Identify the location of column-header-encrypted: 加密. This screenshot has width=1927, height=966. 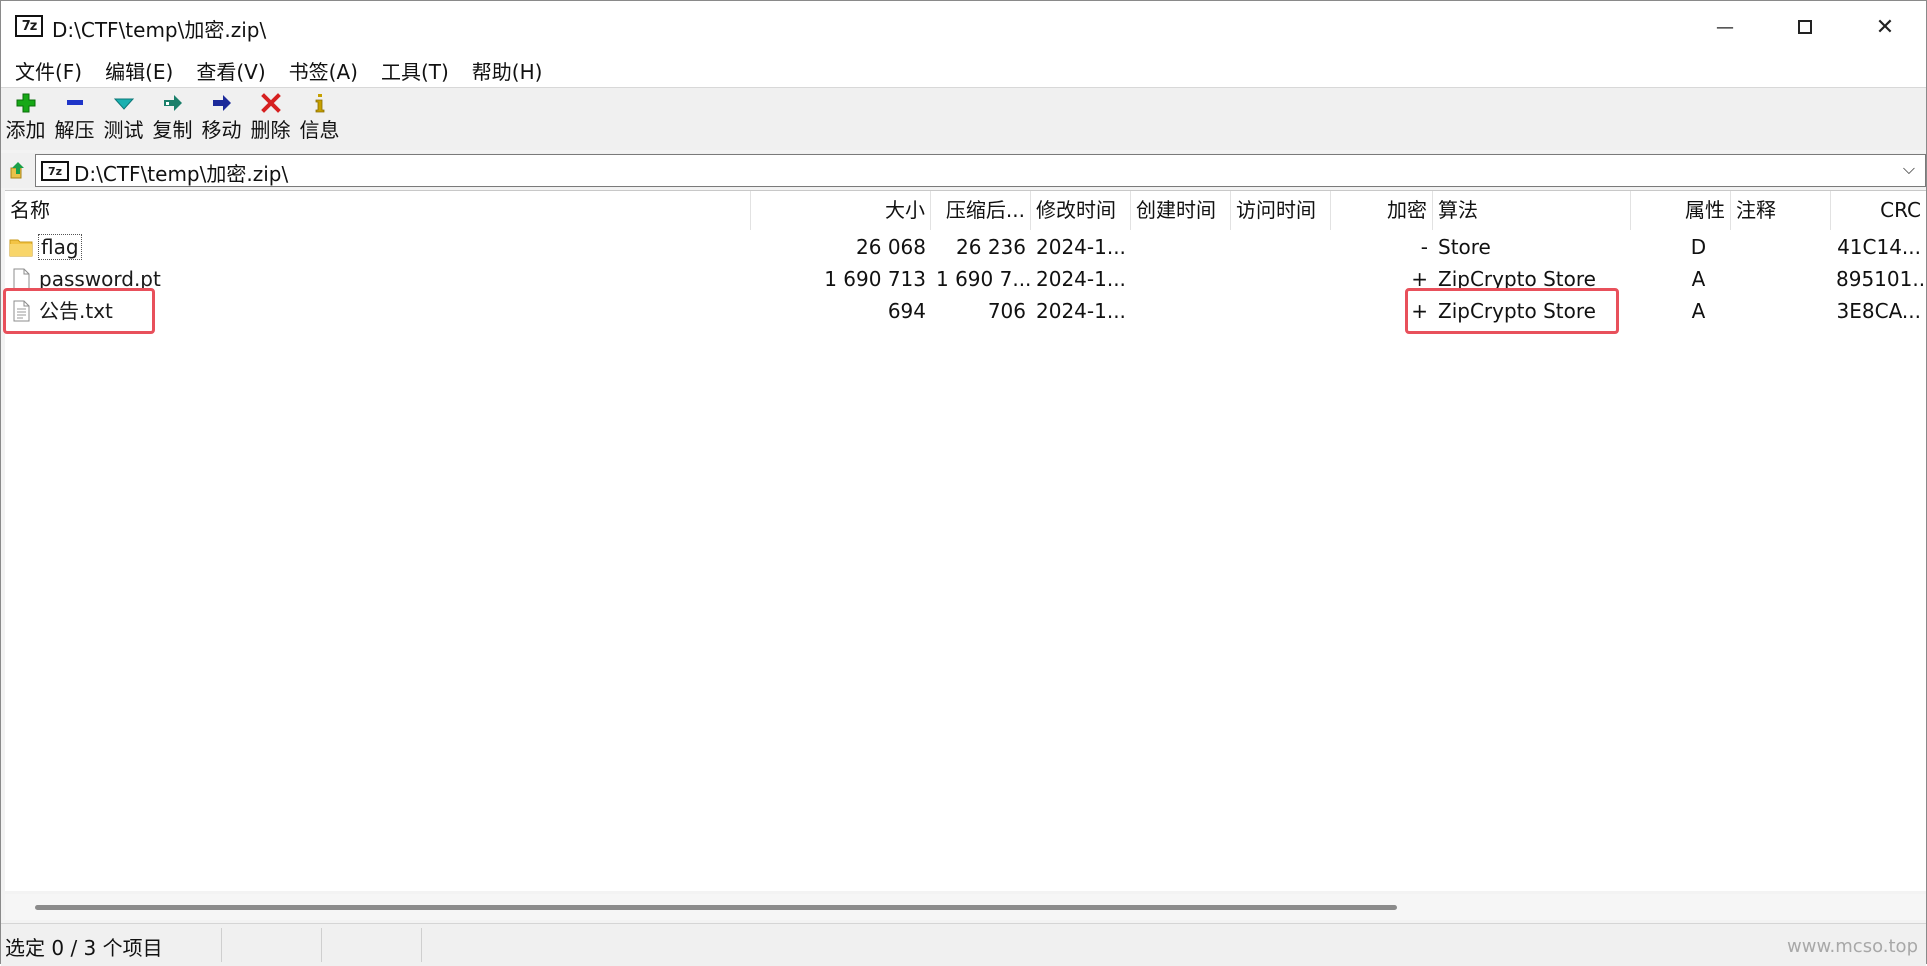
(1382, 210).